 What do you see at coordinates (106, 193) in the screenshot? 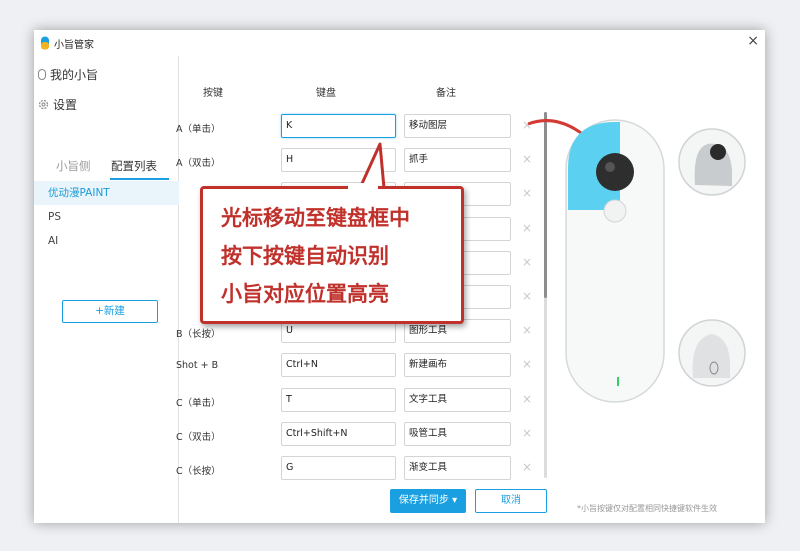
I see `preset-item: 优动漫PAINT` at bounding box center [106, 193].